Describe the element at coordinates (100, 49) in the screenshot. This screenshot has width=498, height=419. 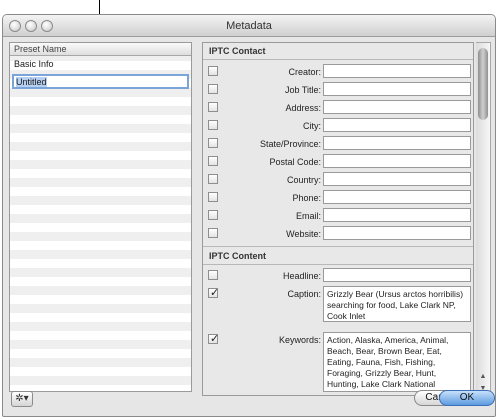
I see `preset-name-column-header: Preset Name` at that location.